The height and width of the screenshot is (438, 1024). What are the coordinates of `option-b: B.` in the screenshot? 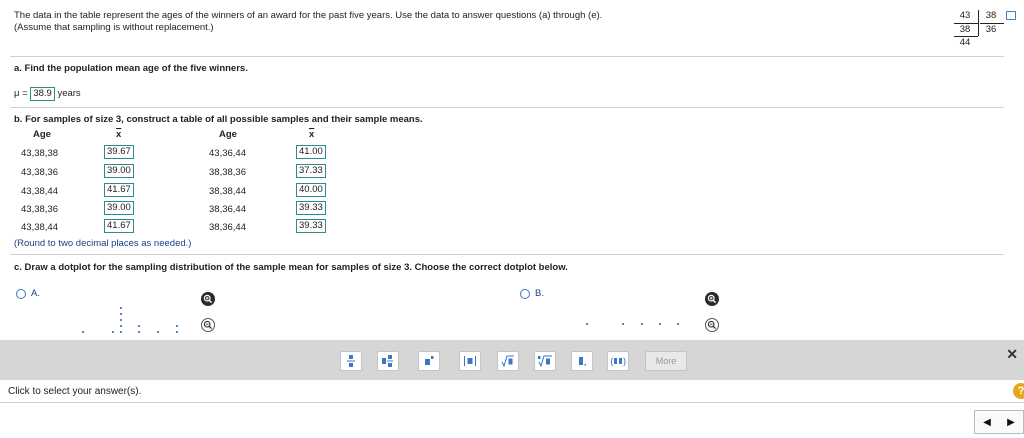 It's located at (532, 293).